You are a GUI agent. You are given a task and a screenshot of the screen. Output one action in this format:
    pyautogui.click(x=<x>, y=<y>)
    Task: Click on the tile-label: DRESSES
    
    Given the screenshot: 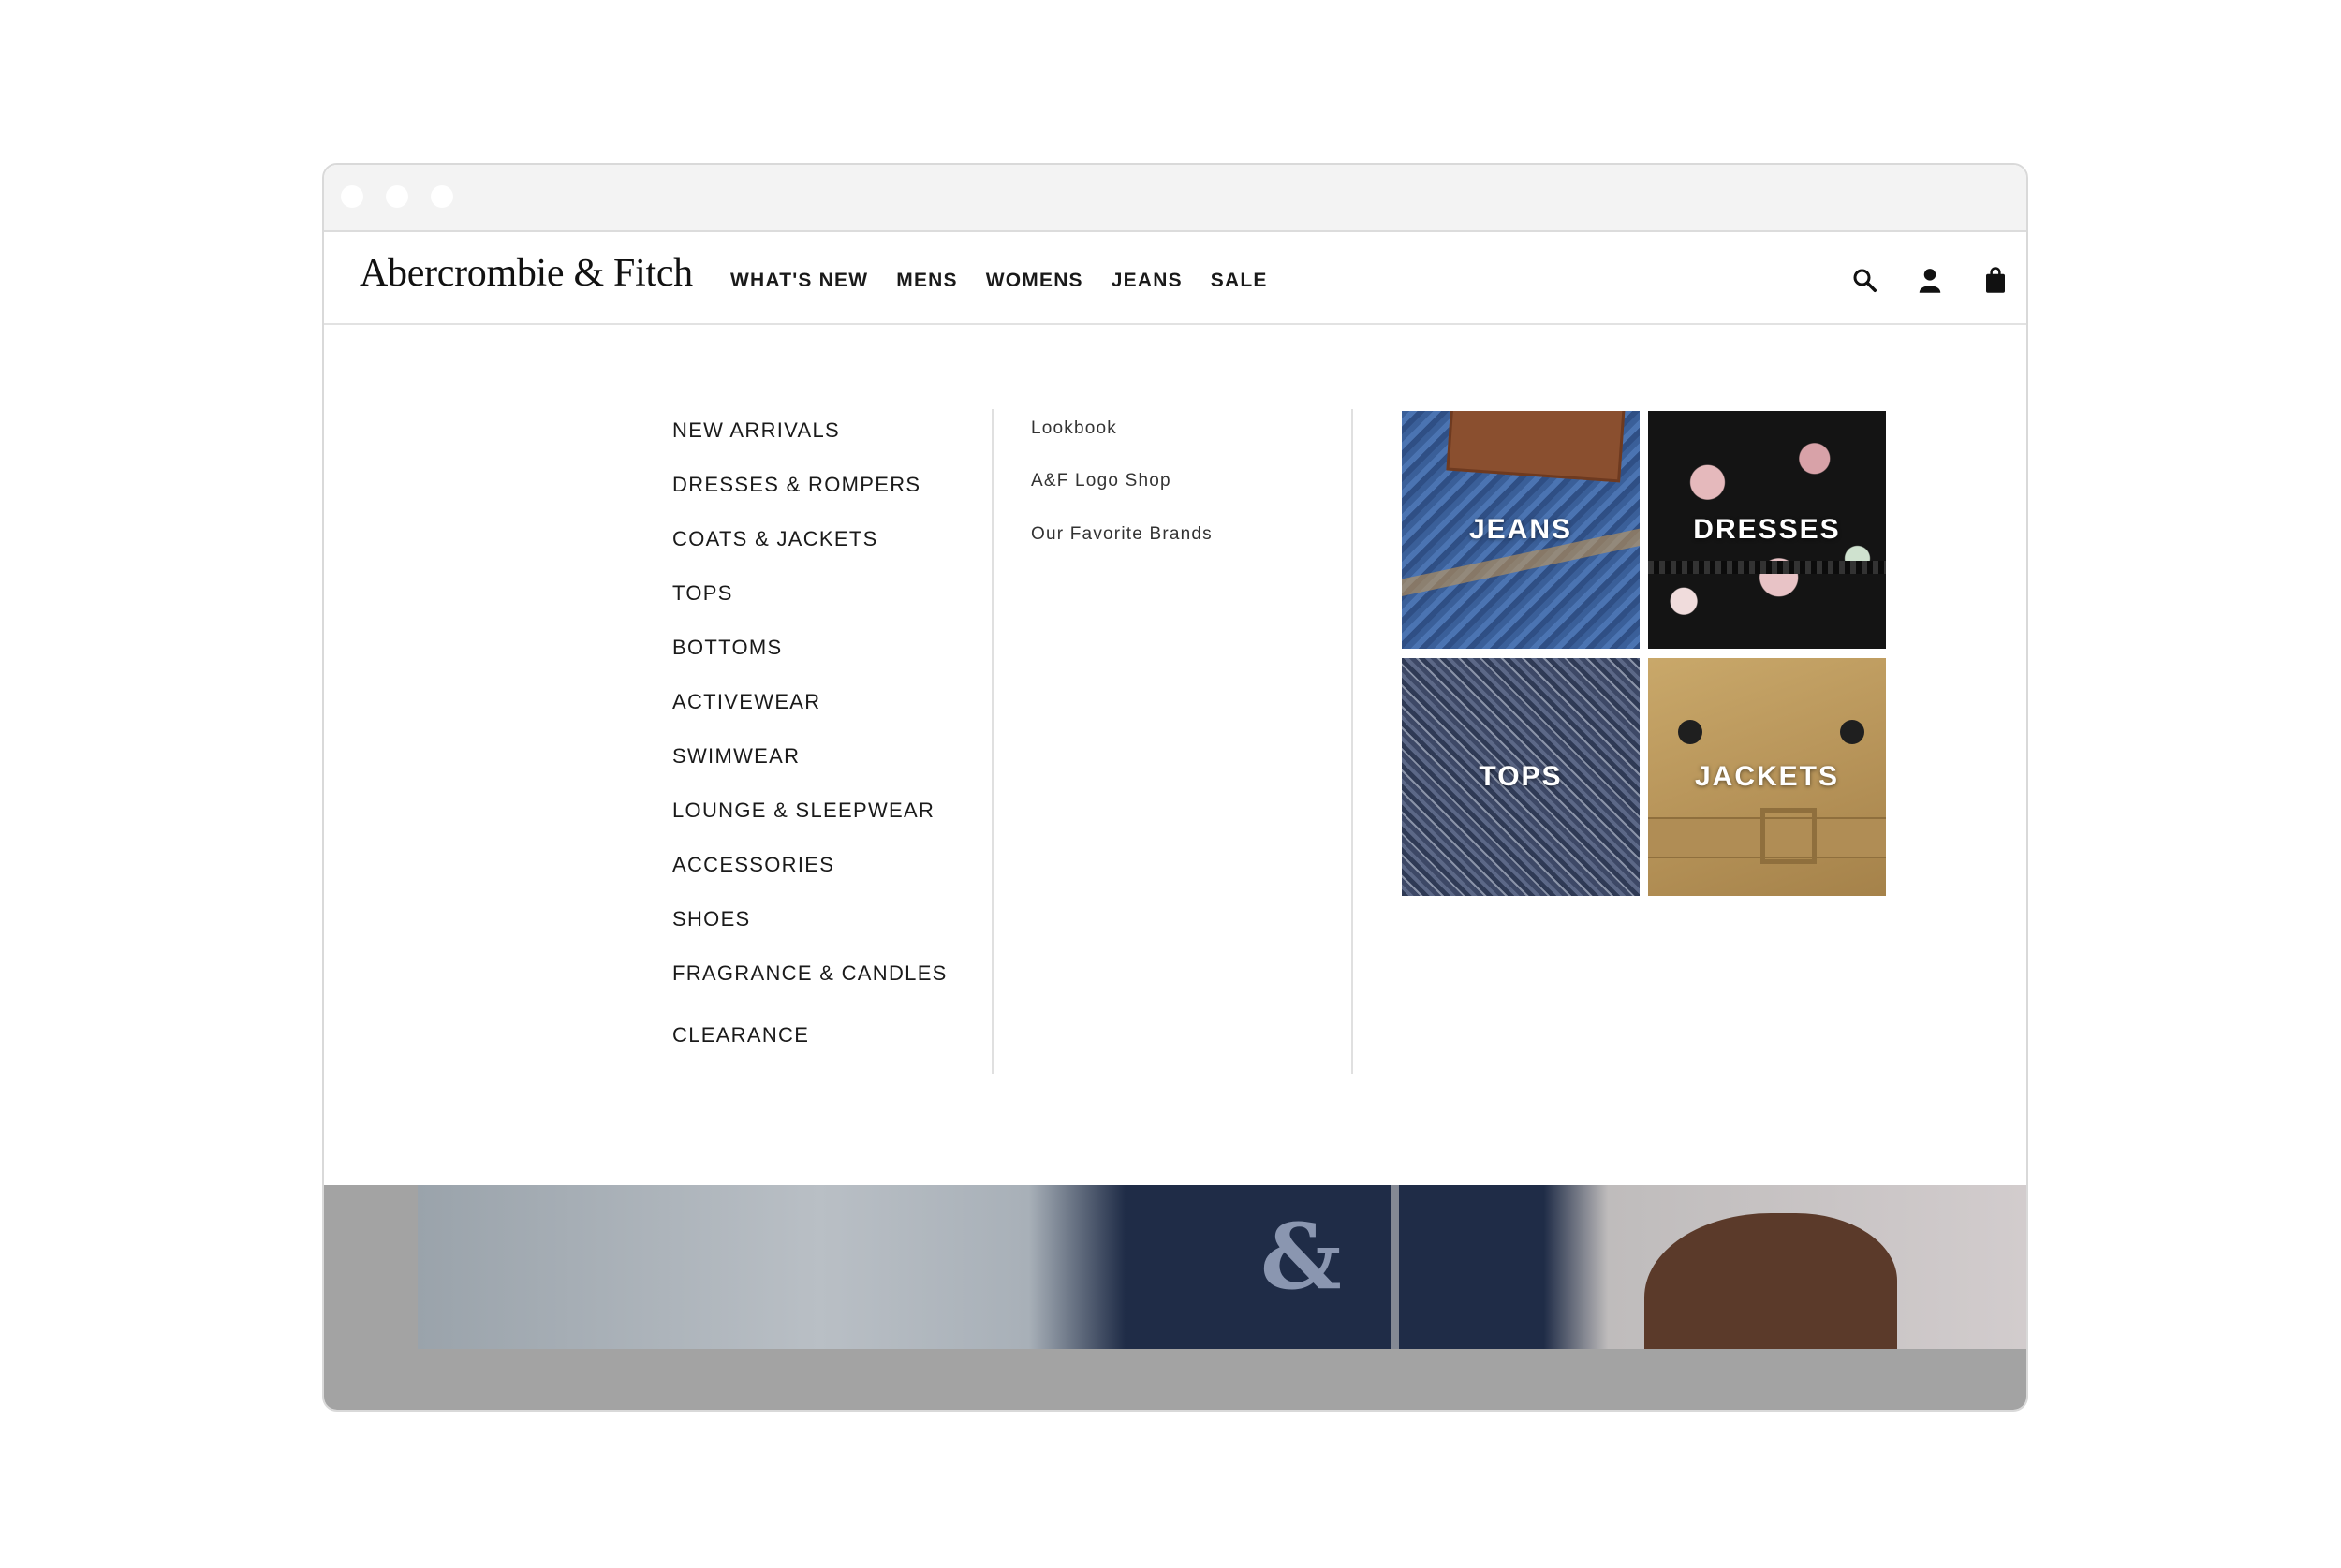 What is the action you would take?
    pyautogui.click(x=1767, y=530)
    